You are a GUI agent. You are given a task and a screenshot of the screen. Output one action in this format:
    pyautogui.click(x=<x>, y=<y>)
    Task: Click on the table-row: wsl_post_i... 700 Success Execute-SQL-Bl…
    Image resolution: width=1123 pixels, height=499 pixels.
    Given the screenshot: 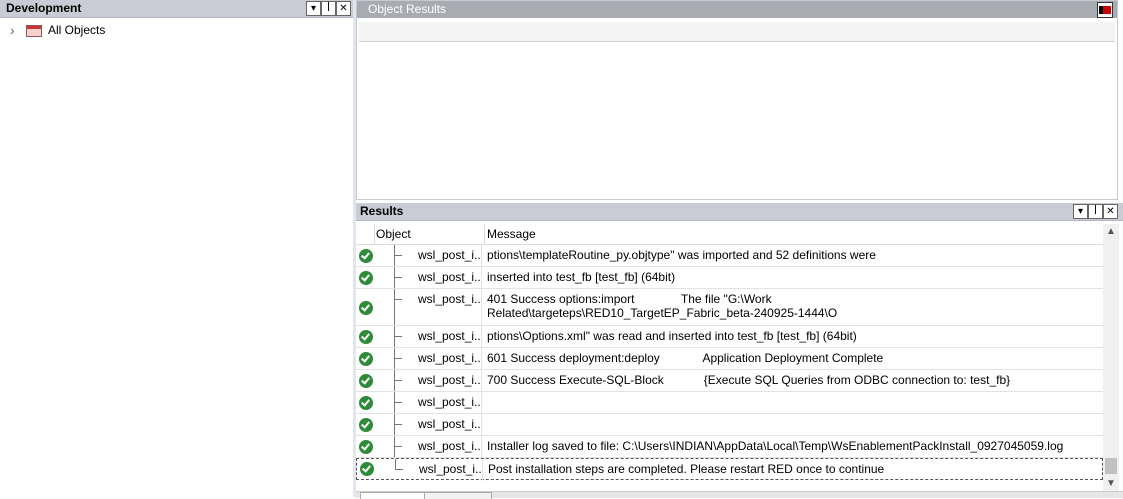 What is the action you would take?
    pyautogui.click(x=729, y=381)
    